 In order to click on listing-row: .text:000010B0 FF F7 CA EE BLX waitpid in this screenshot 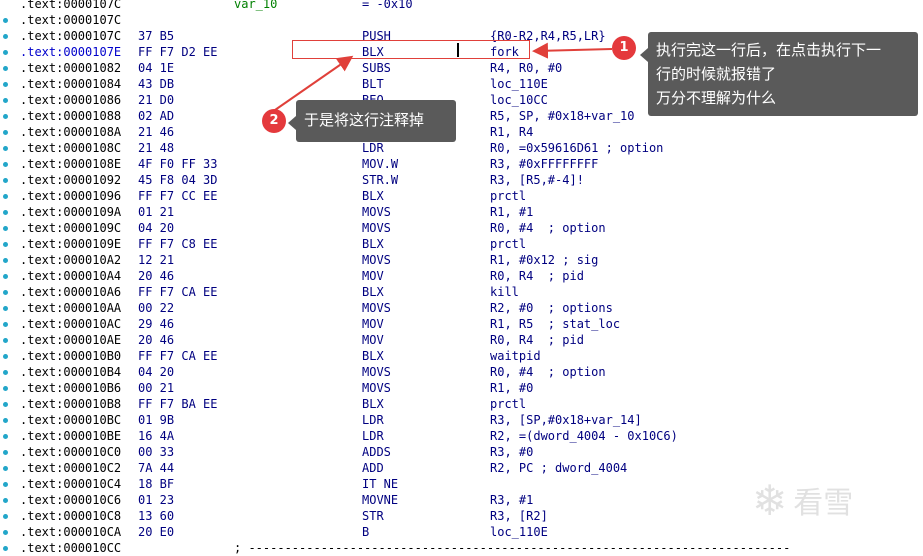, I will do `click(461, 356)`.